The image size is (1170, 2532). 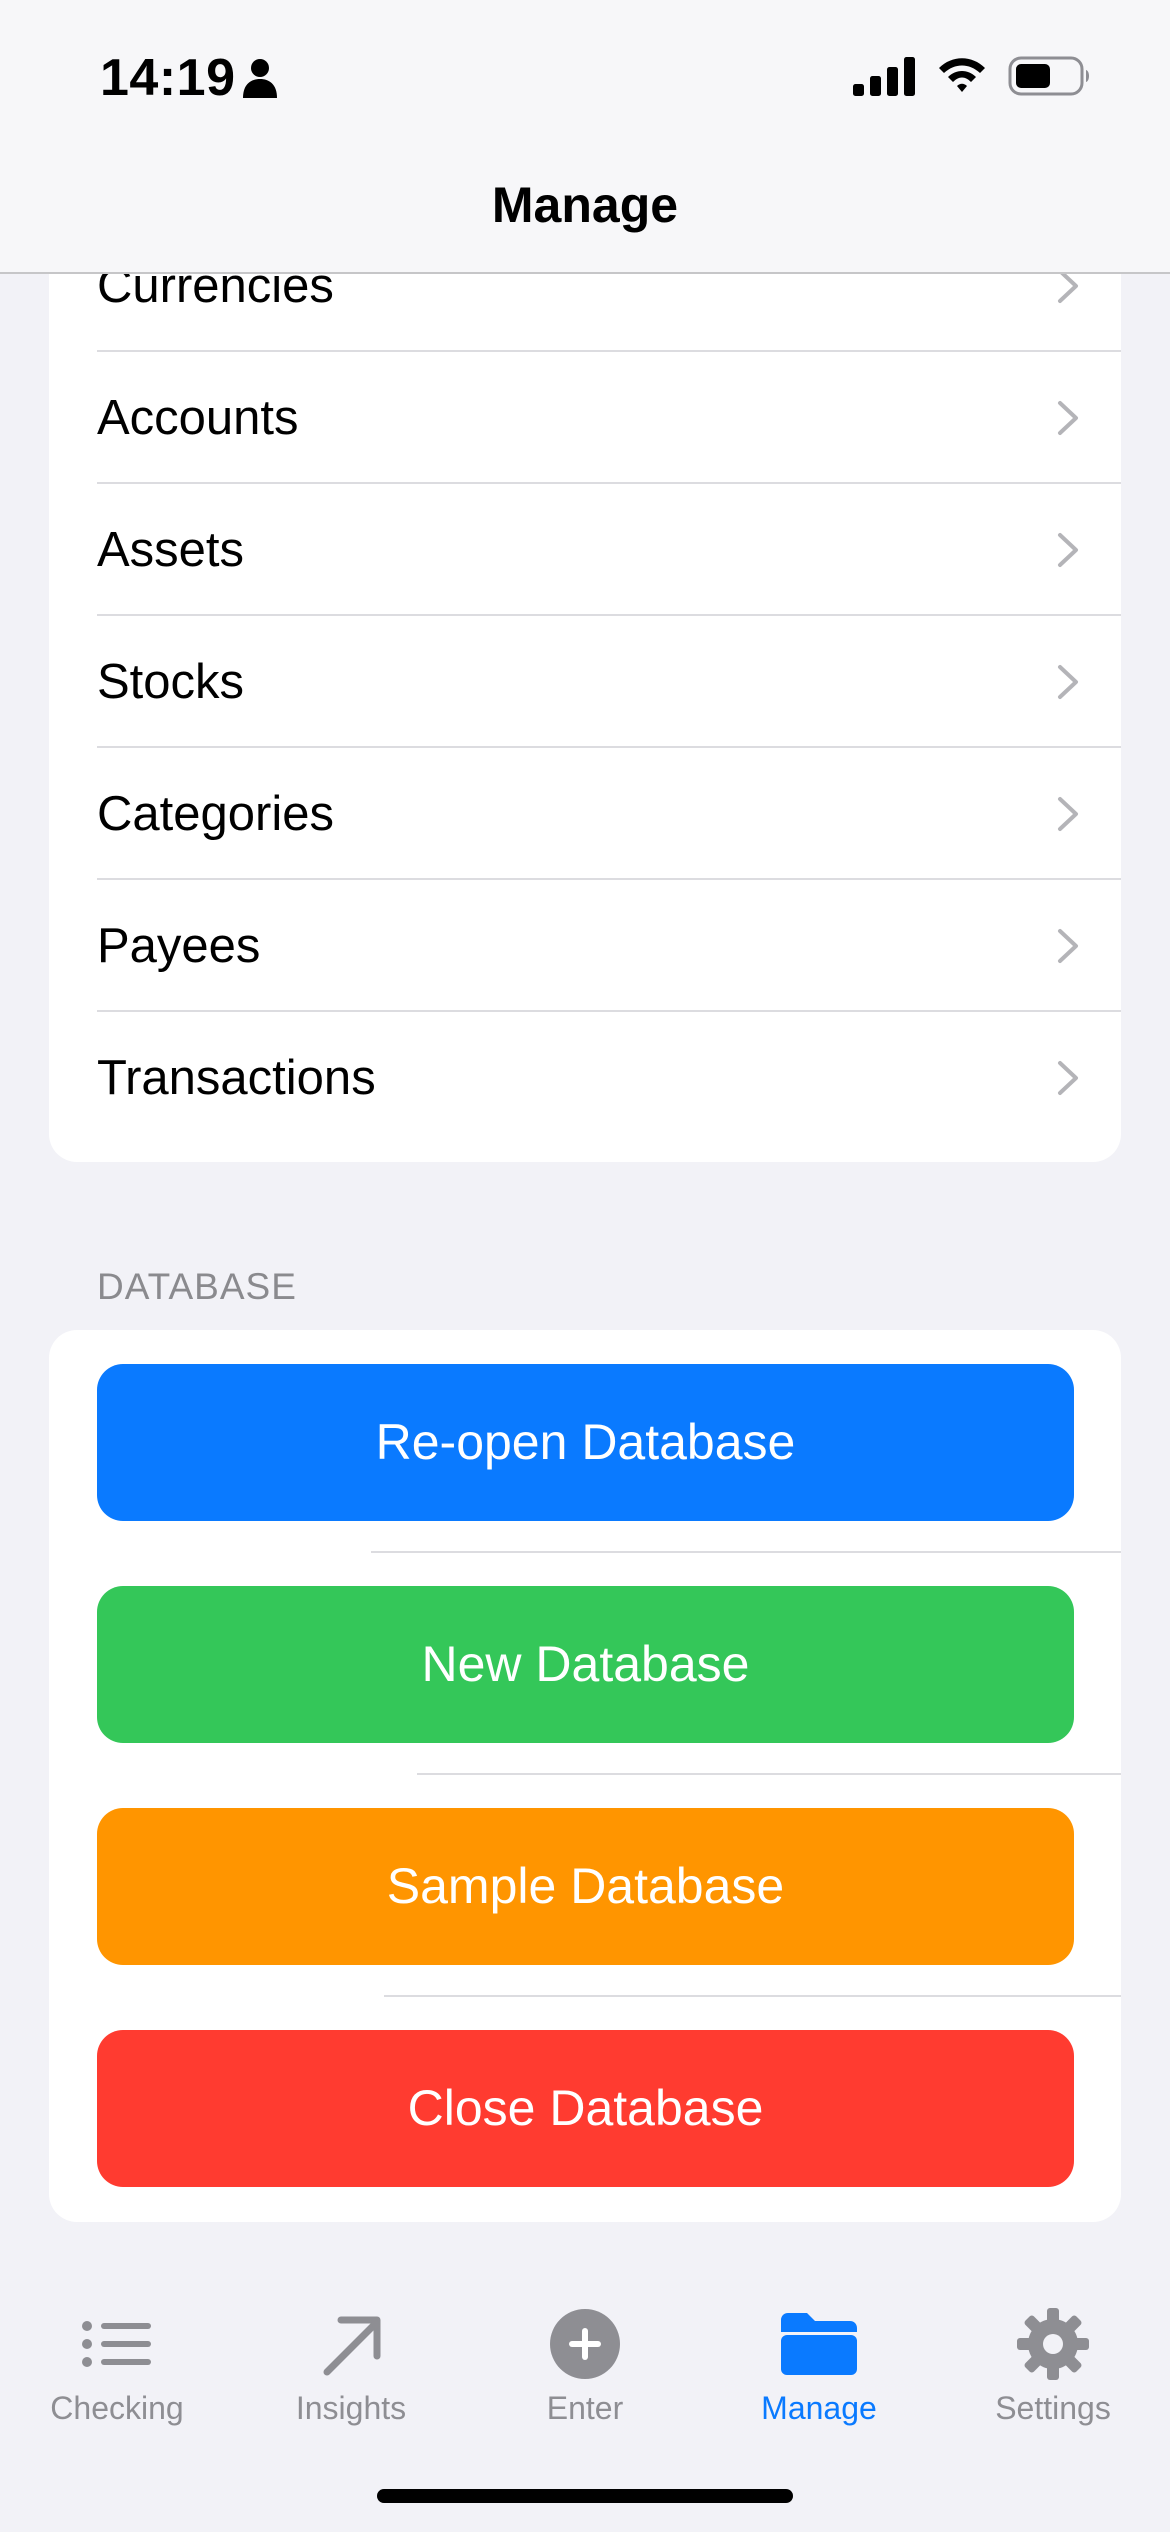 I want to click on tab-label: Checking, so click(x=117, y=2408).